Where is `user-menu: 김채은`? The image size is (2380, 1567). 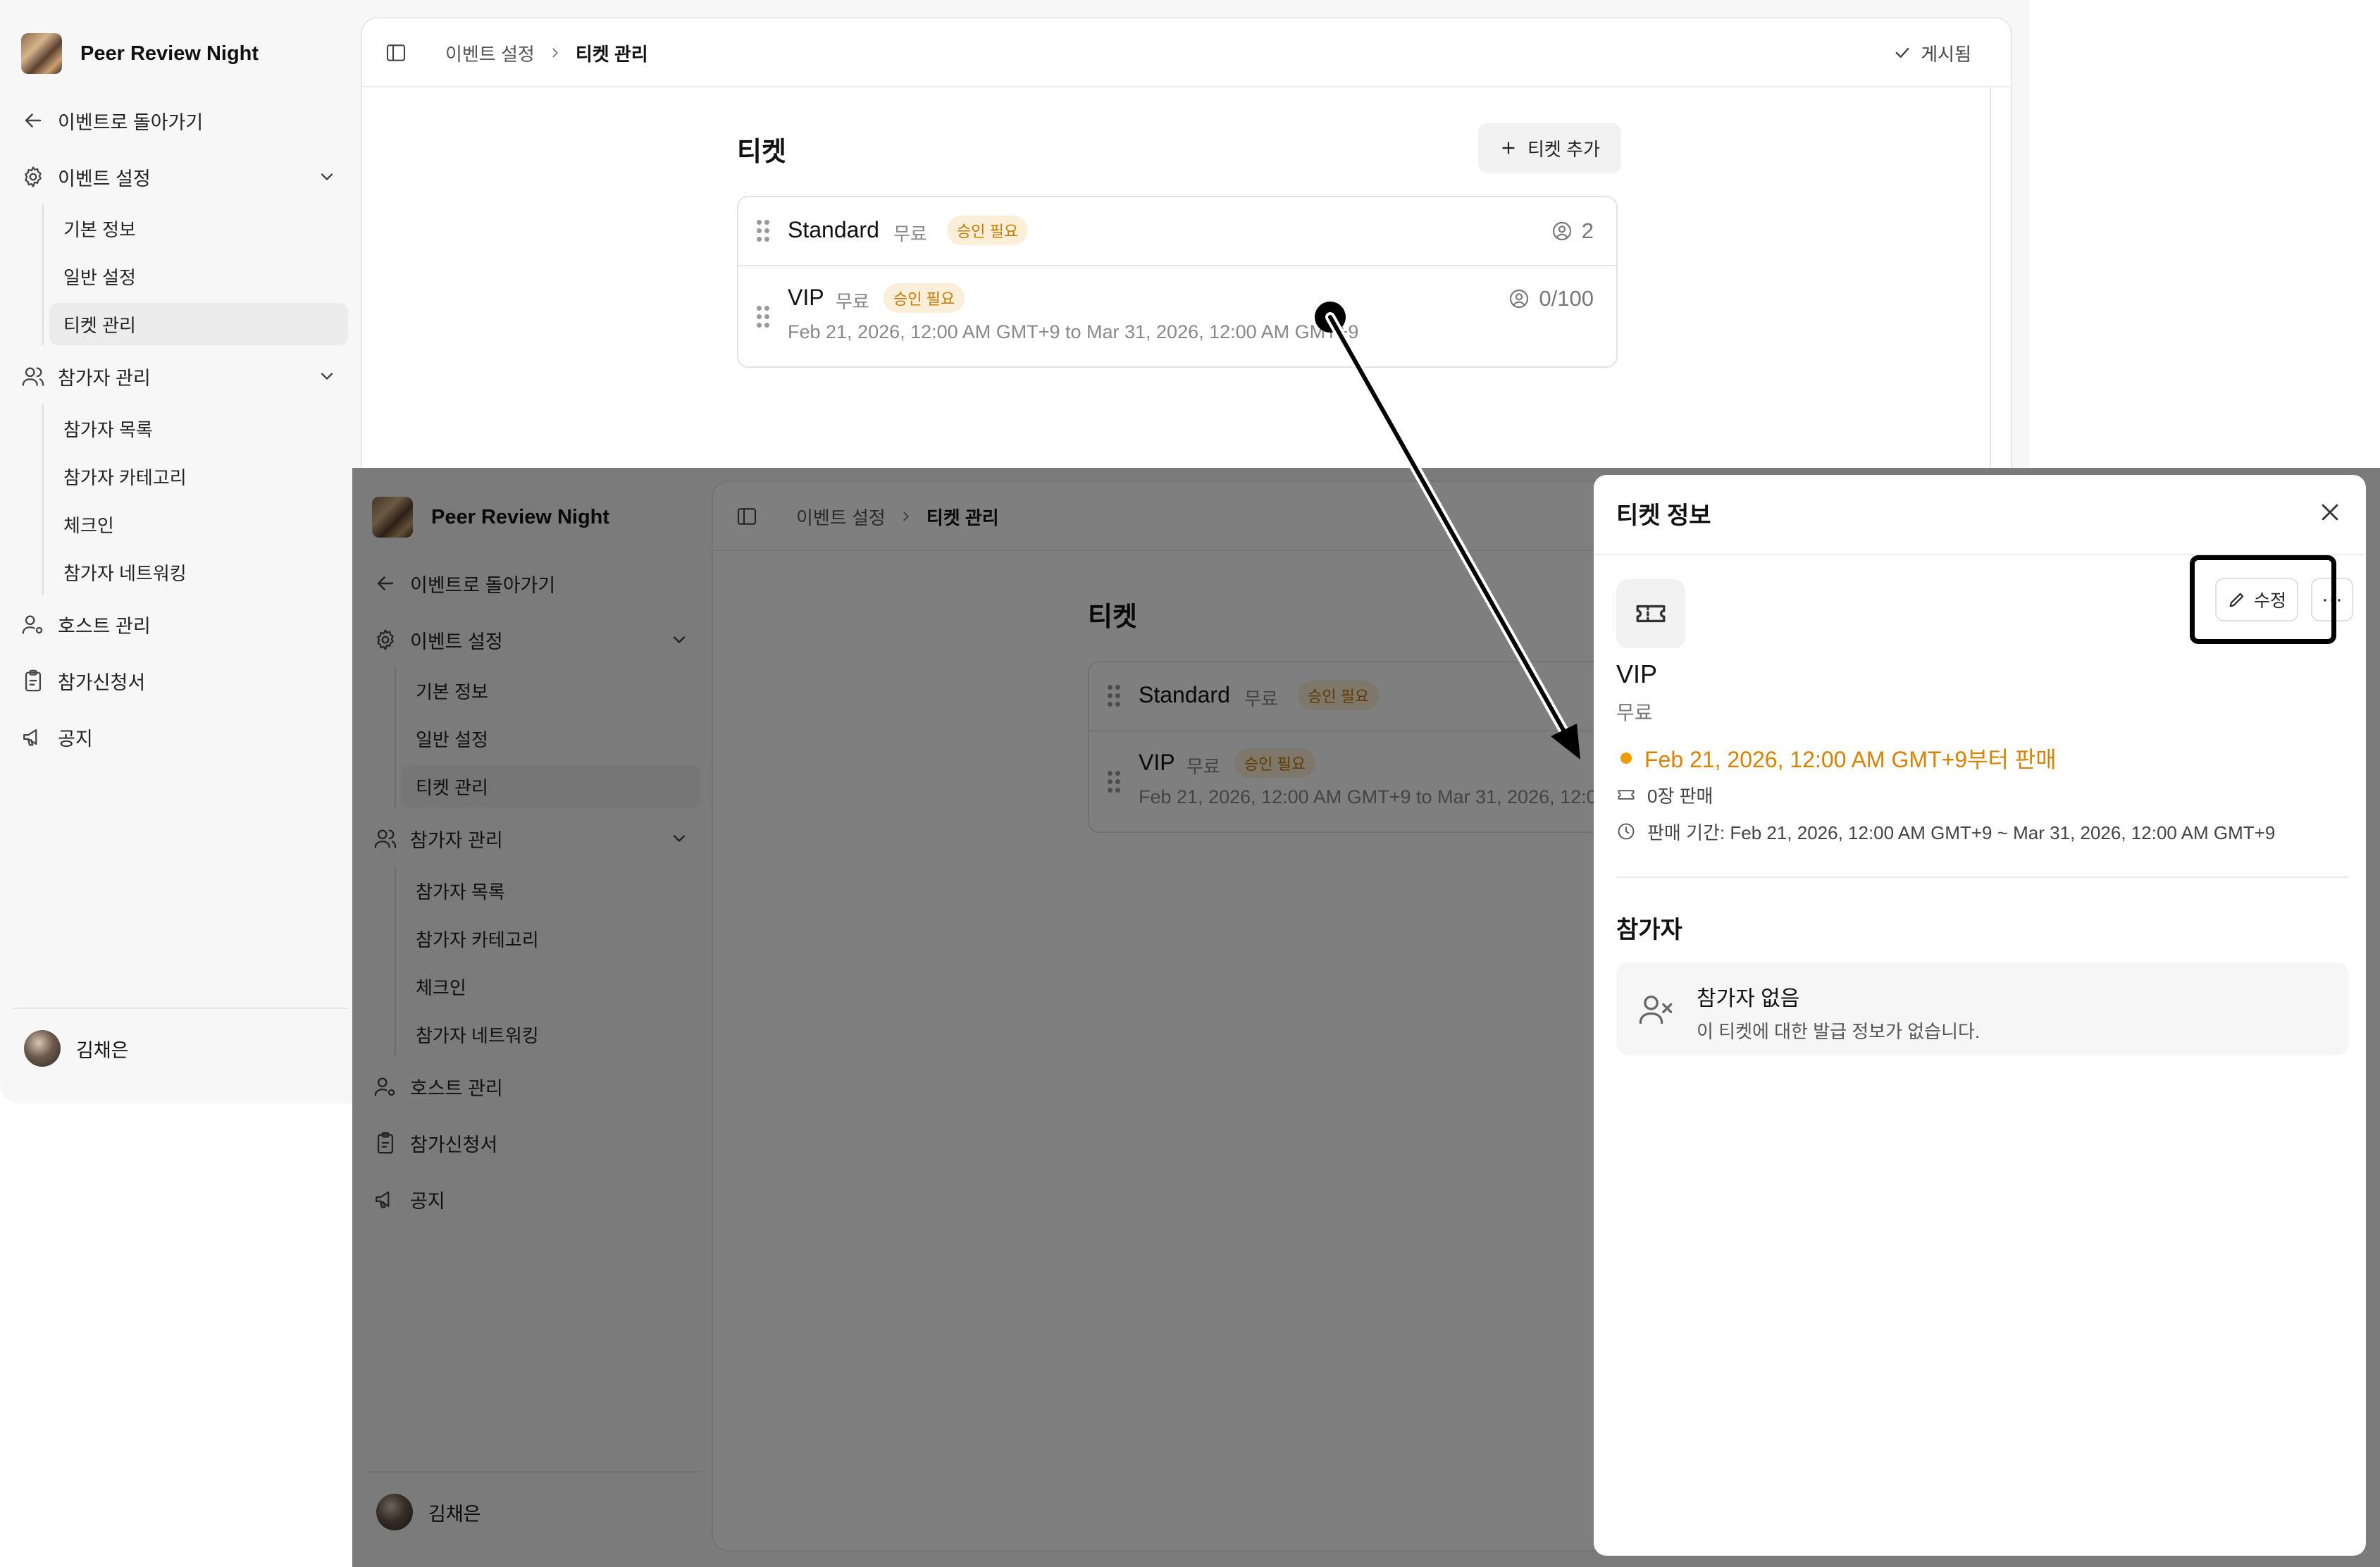 user-menu: 김채은 is located at coordinates (76, 1048).